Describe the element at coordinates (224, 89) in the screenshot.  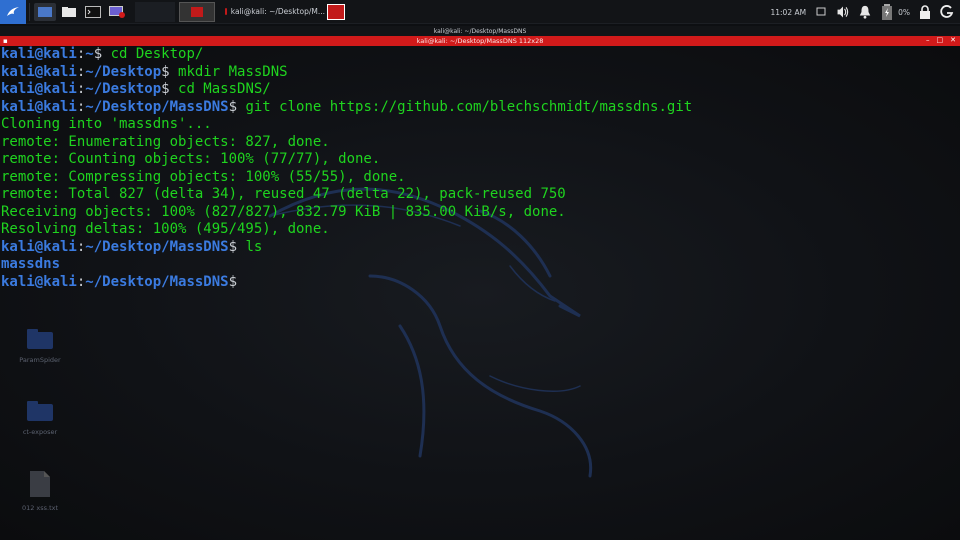
I see `command-text: cd MassDNS/` at that location.